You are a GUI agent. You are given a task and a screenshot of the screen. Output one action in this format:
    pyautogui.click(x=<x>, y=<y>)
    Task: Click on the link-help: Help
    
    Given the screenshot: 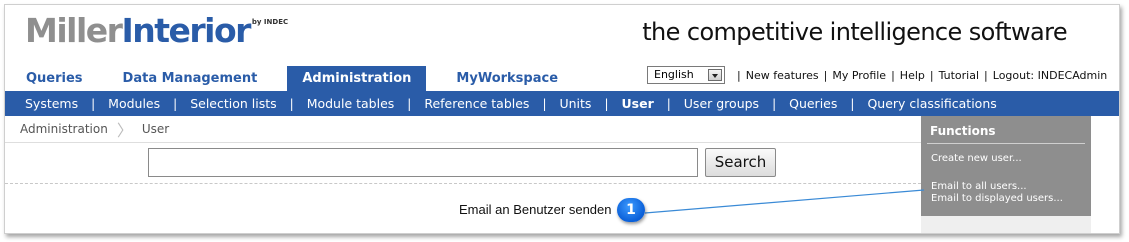 What is the action you would take?
    pyautogui.click(x=912, y=75)
    